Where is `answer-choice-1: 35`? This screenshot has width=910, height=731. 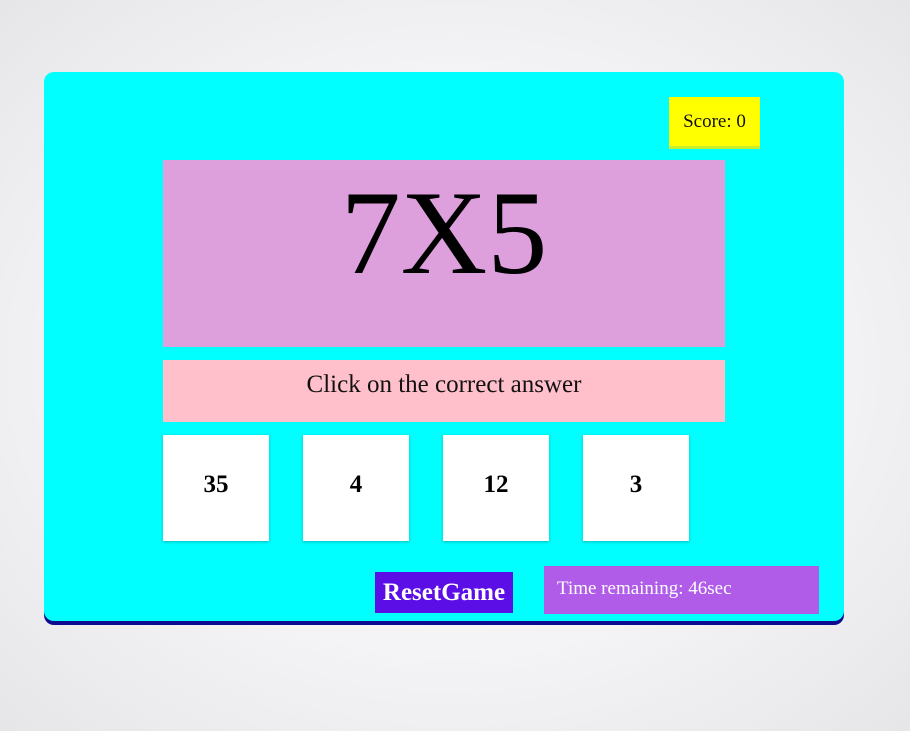
answer-choice-1: 35 is located at coordinates (216, 488).